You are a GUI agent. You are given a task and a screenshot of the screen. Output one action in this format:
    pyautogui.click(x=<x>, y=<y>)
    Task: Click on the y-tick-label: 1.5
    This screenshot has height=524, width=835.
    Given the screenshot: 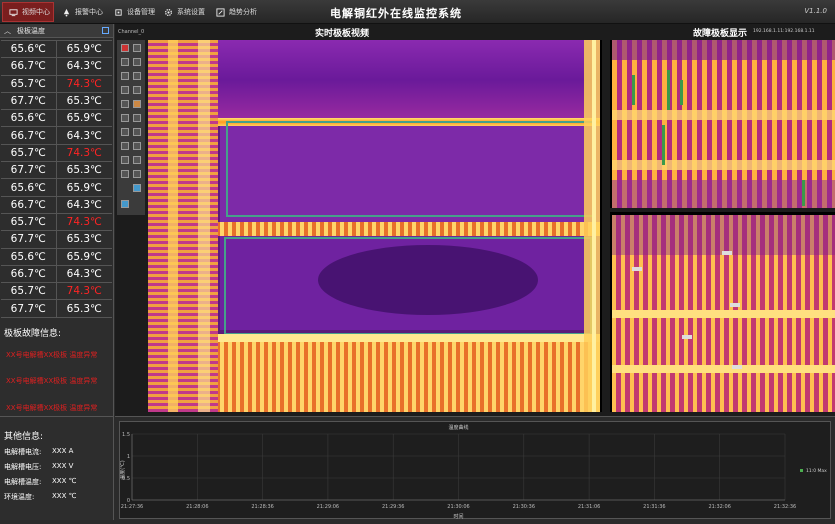 What is the action you would take?
    pyautogui.click(x=126, y=435)
    